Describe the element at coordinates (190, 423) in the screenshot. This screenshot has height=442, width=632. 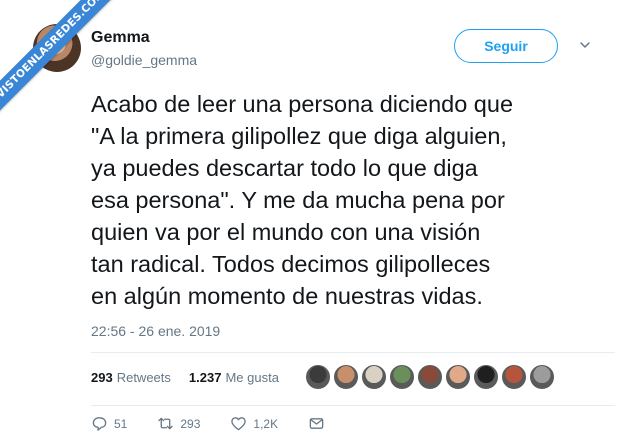
I see `retweet-count: 293` at that location.